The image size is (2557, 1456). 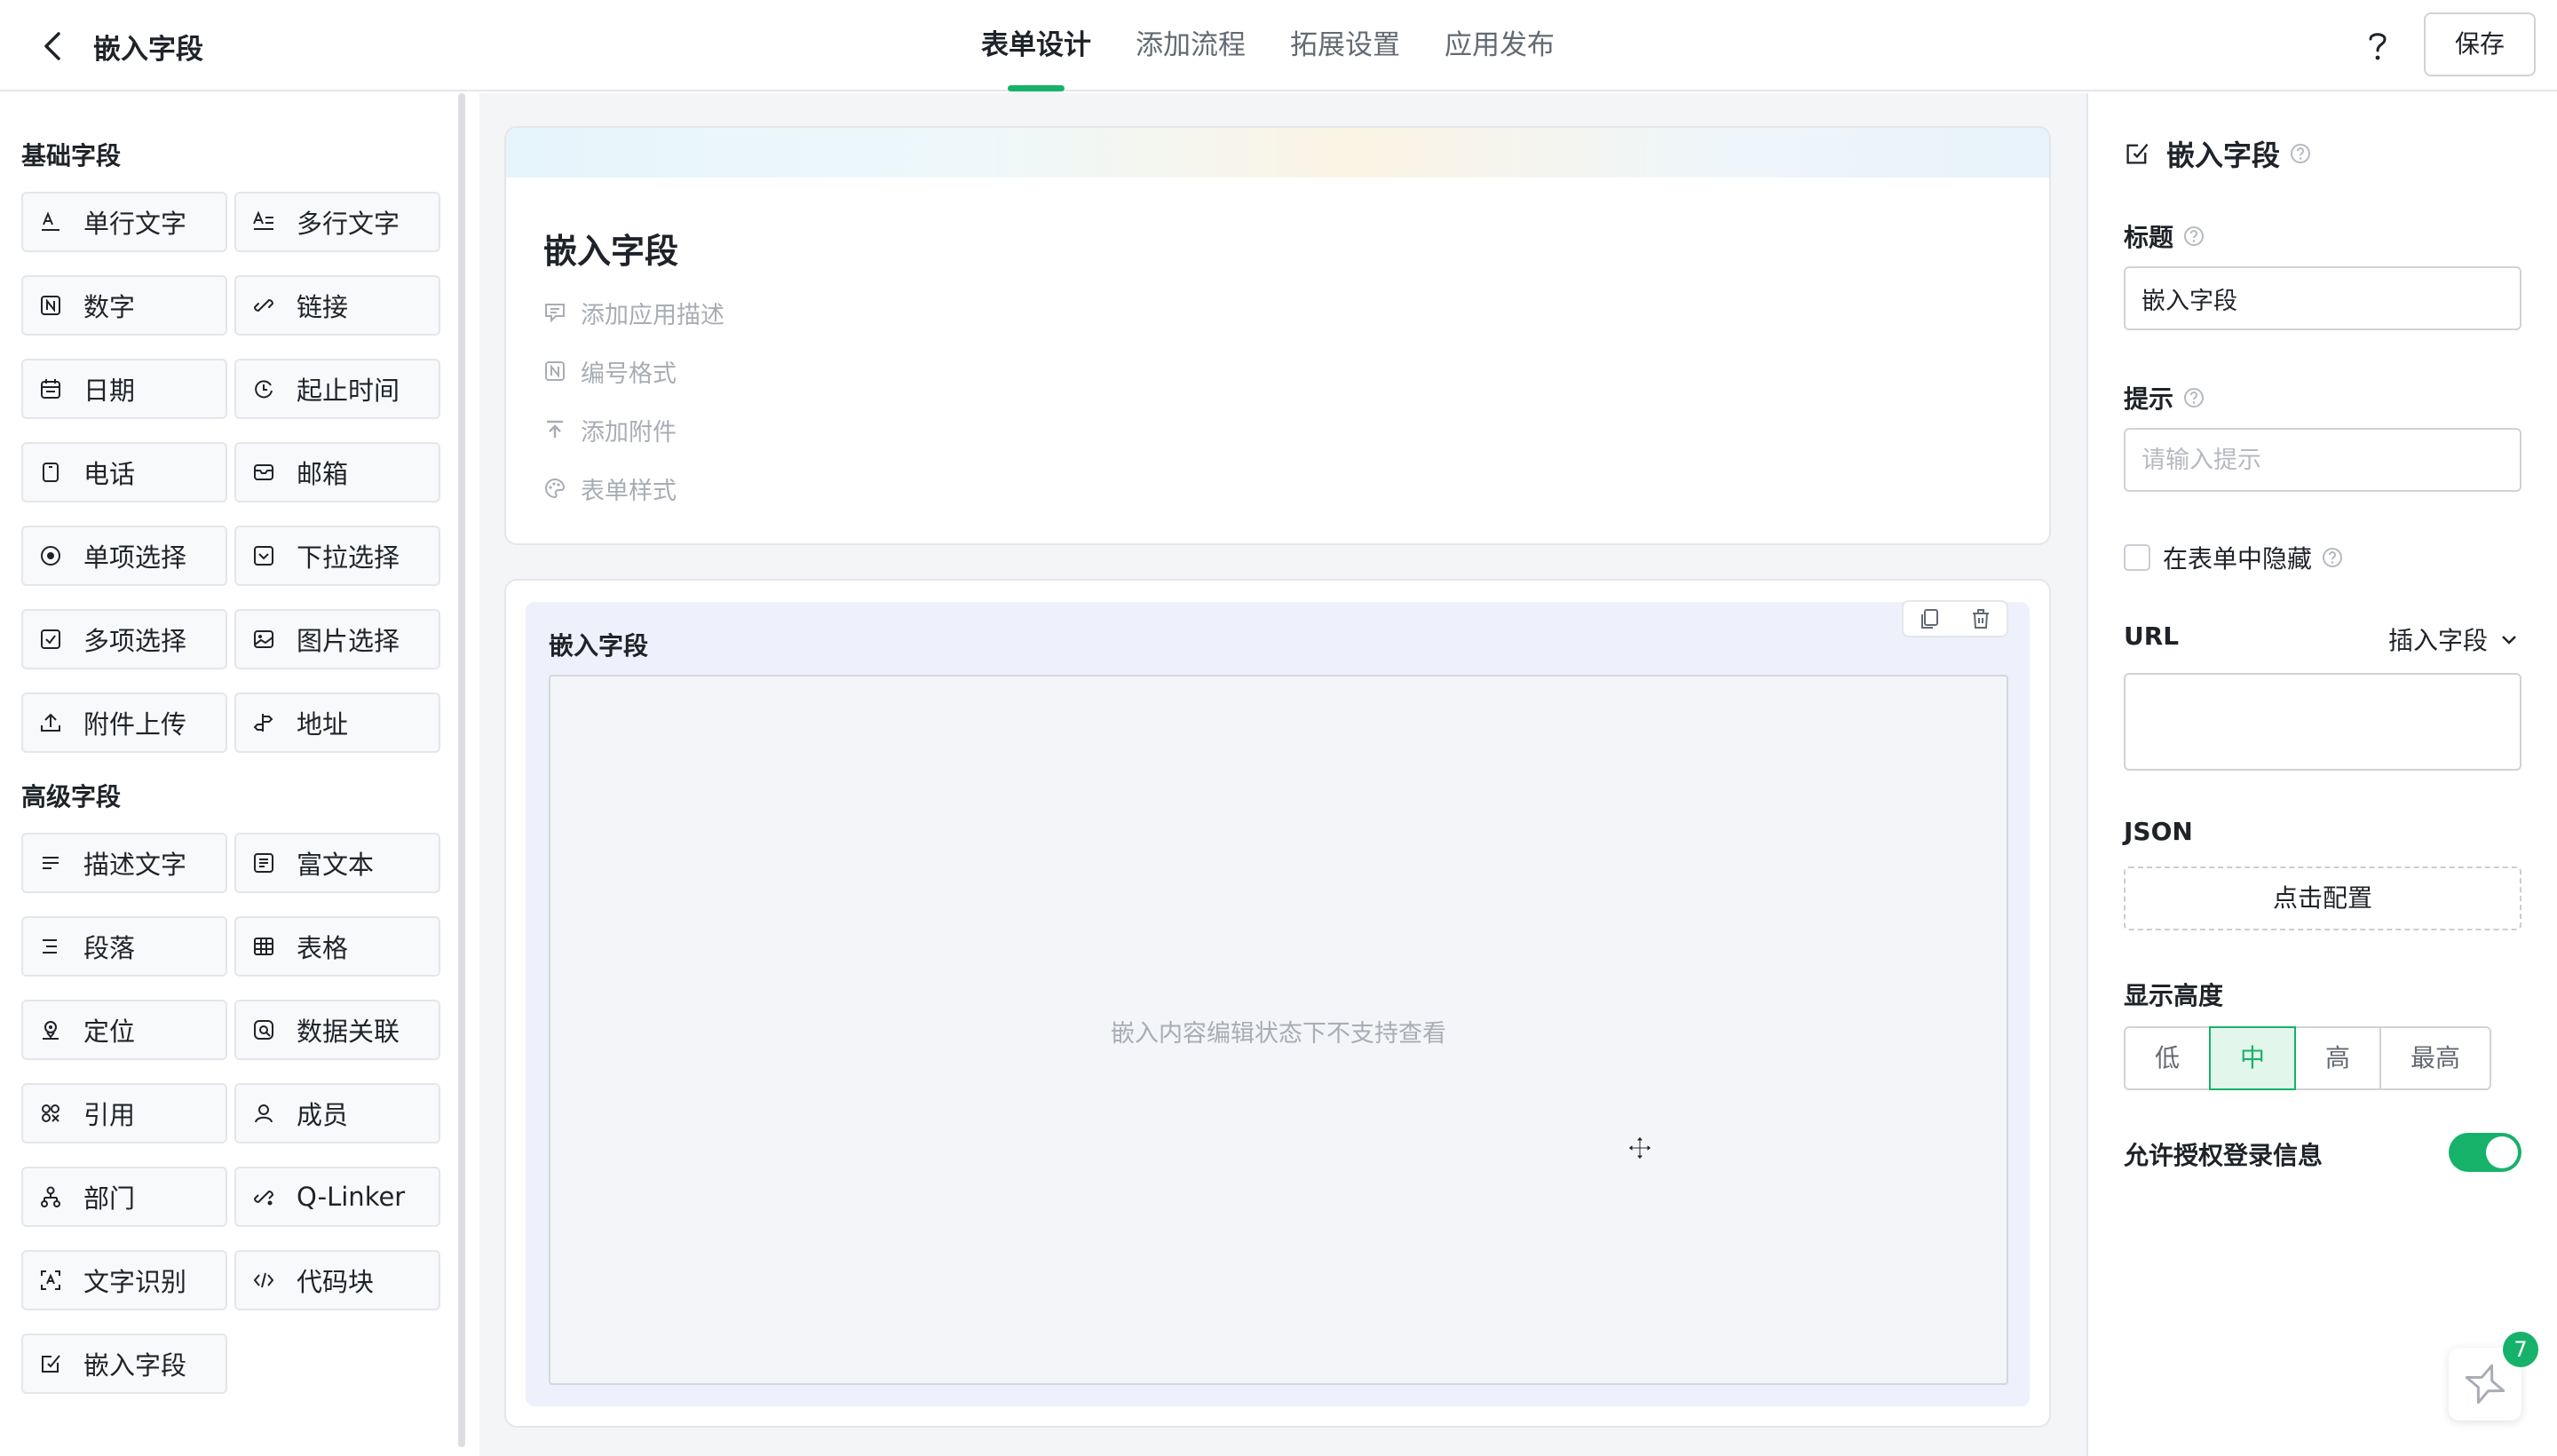 What do you see at coordinates (2485, 1384) in the screenshot?
I see `sparkle-star-icon` at bounding box center [2485, 1384].